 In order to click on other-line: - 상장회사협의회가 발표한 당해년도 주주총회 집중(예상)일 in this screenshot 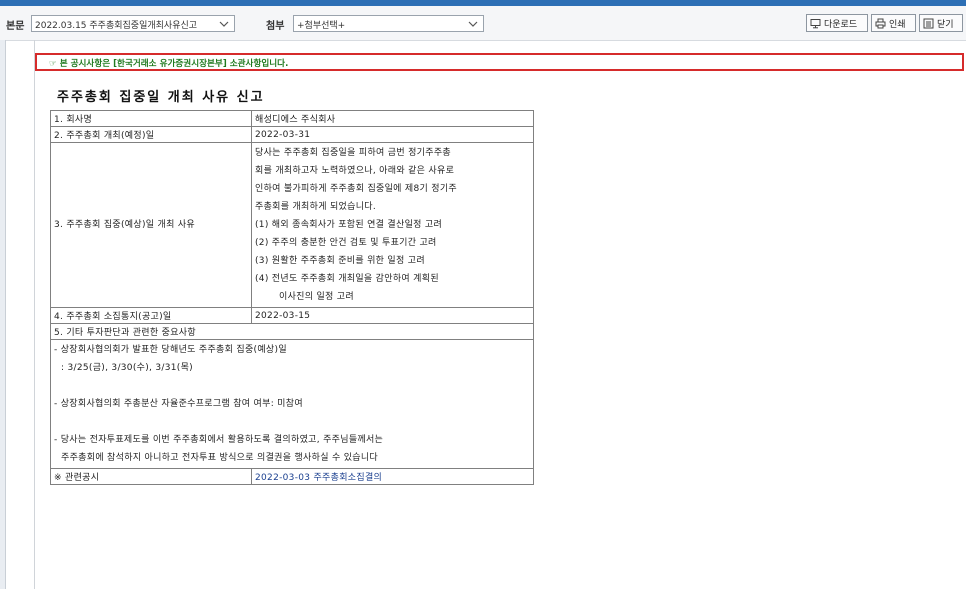, I will do `click(170, 350)`.